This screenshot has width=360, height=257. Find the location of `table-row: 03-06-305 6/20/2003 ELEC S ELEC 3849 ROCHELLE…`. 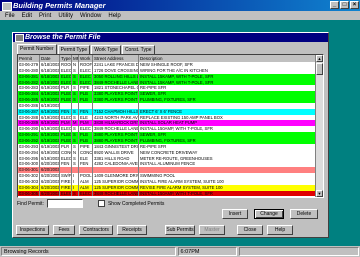

table-row: 03-06-305 6/20/2003 ELEC S ELEC 3849 ROCHELLE… is located at coordinates (170, 193).